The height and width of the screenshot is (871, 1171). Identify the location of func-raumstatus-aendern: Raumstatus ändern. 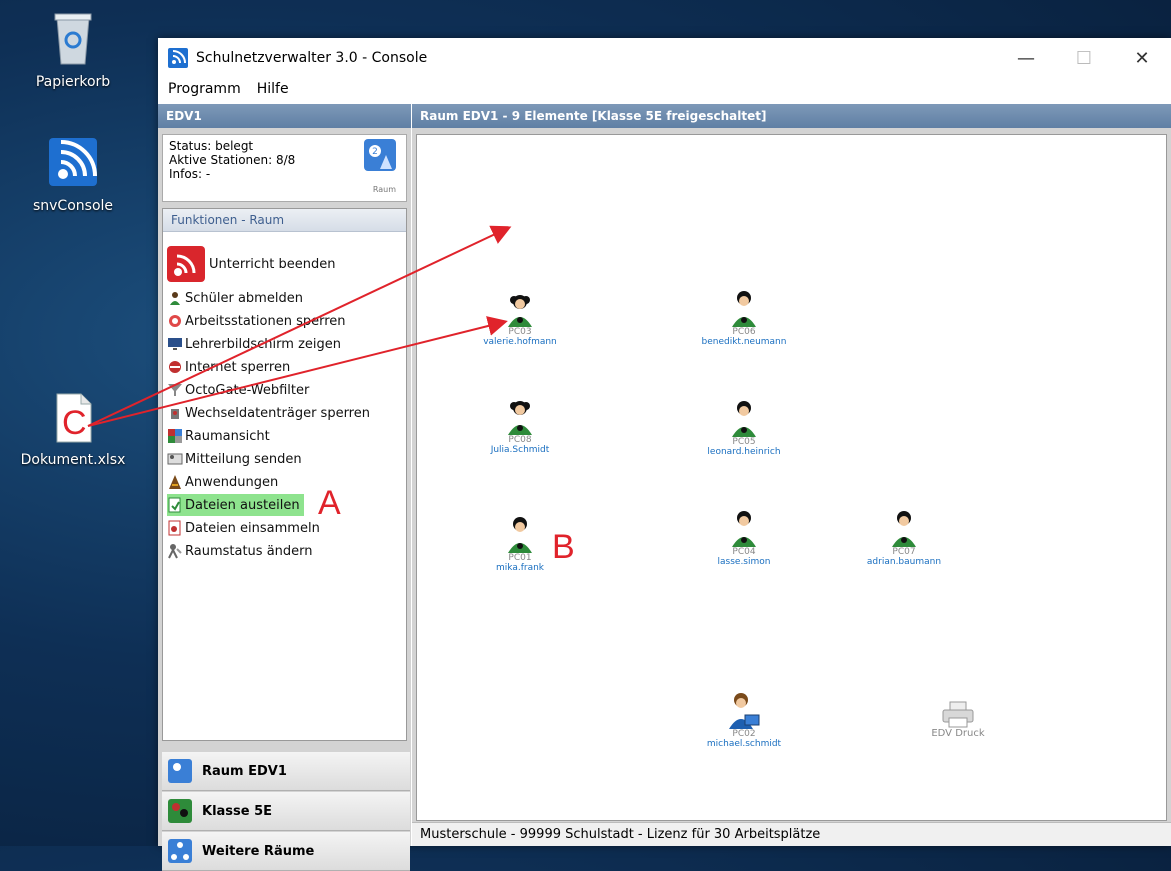
(240, 551).